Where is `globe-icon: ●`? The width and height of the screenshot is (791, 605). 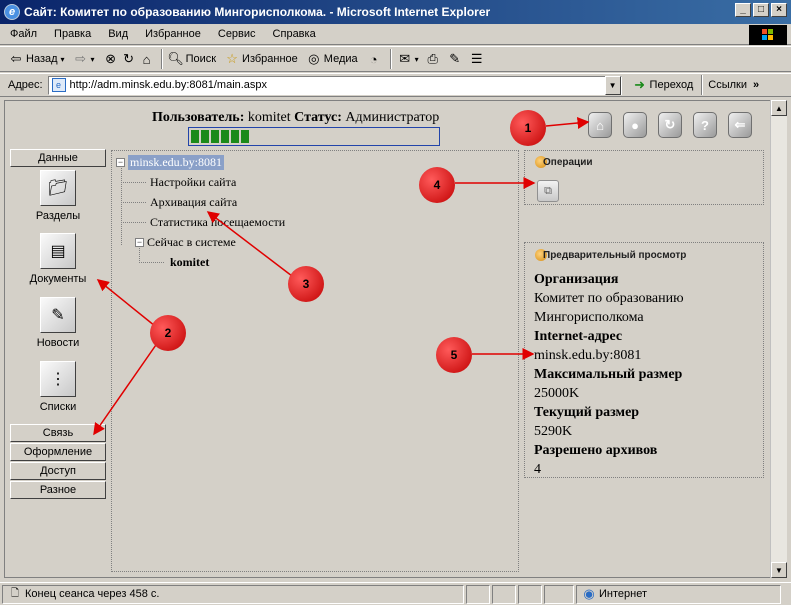
globe-icon: ● is located at coordinates (635, 125).